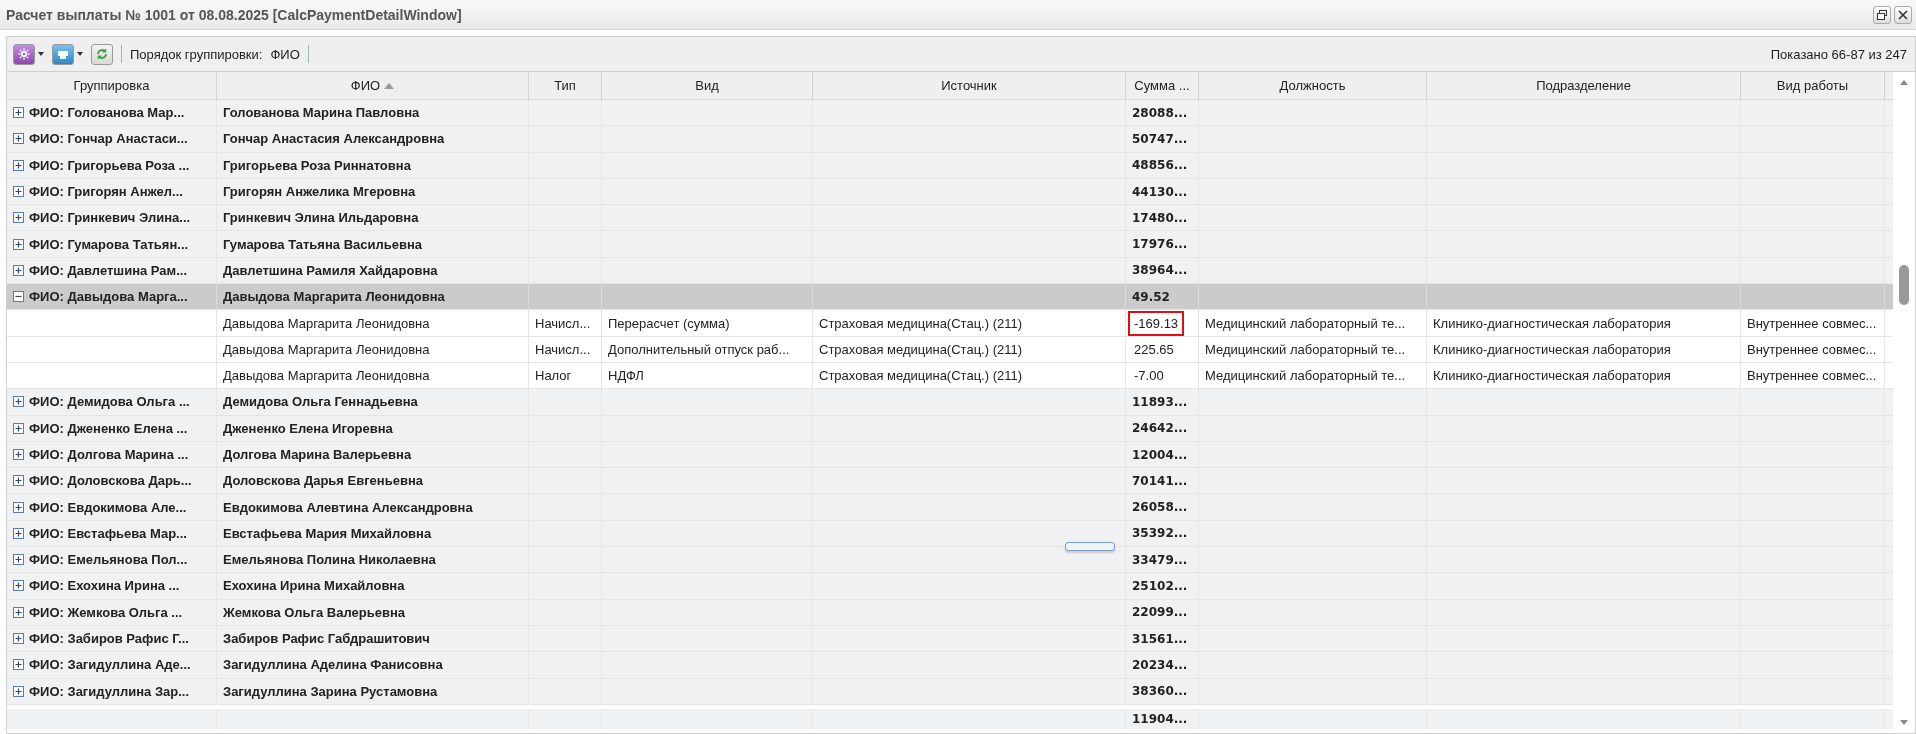 The width and height of the screenshot is (1916, 734). I want to click on scroll-thumb, so click(1904, 285).